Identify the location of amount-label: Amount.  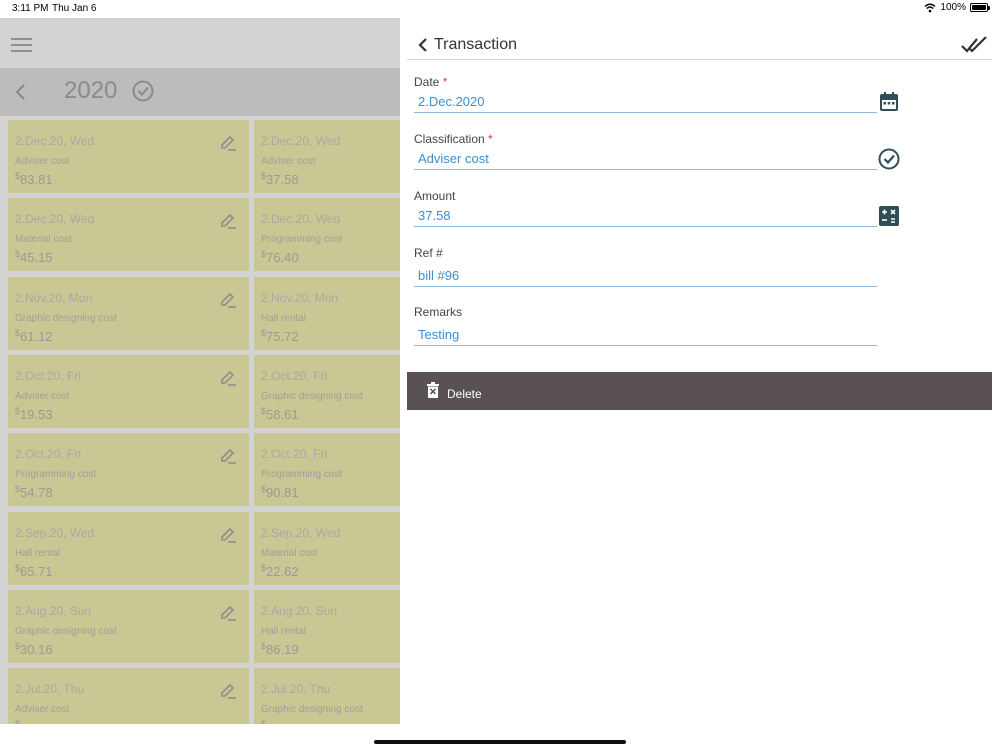
(435, 196).